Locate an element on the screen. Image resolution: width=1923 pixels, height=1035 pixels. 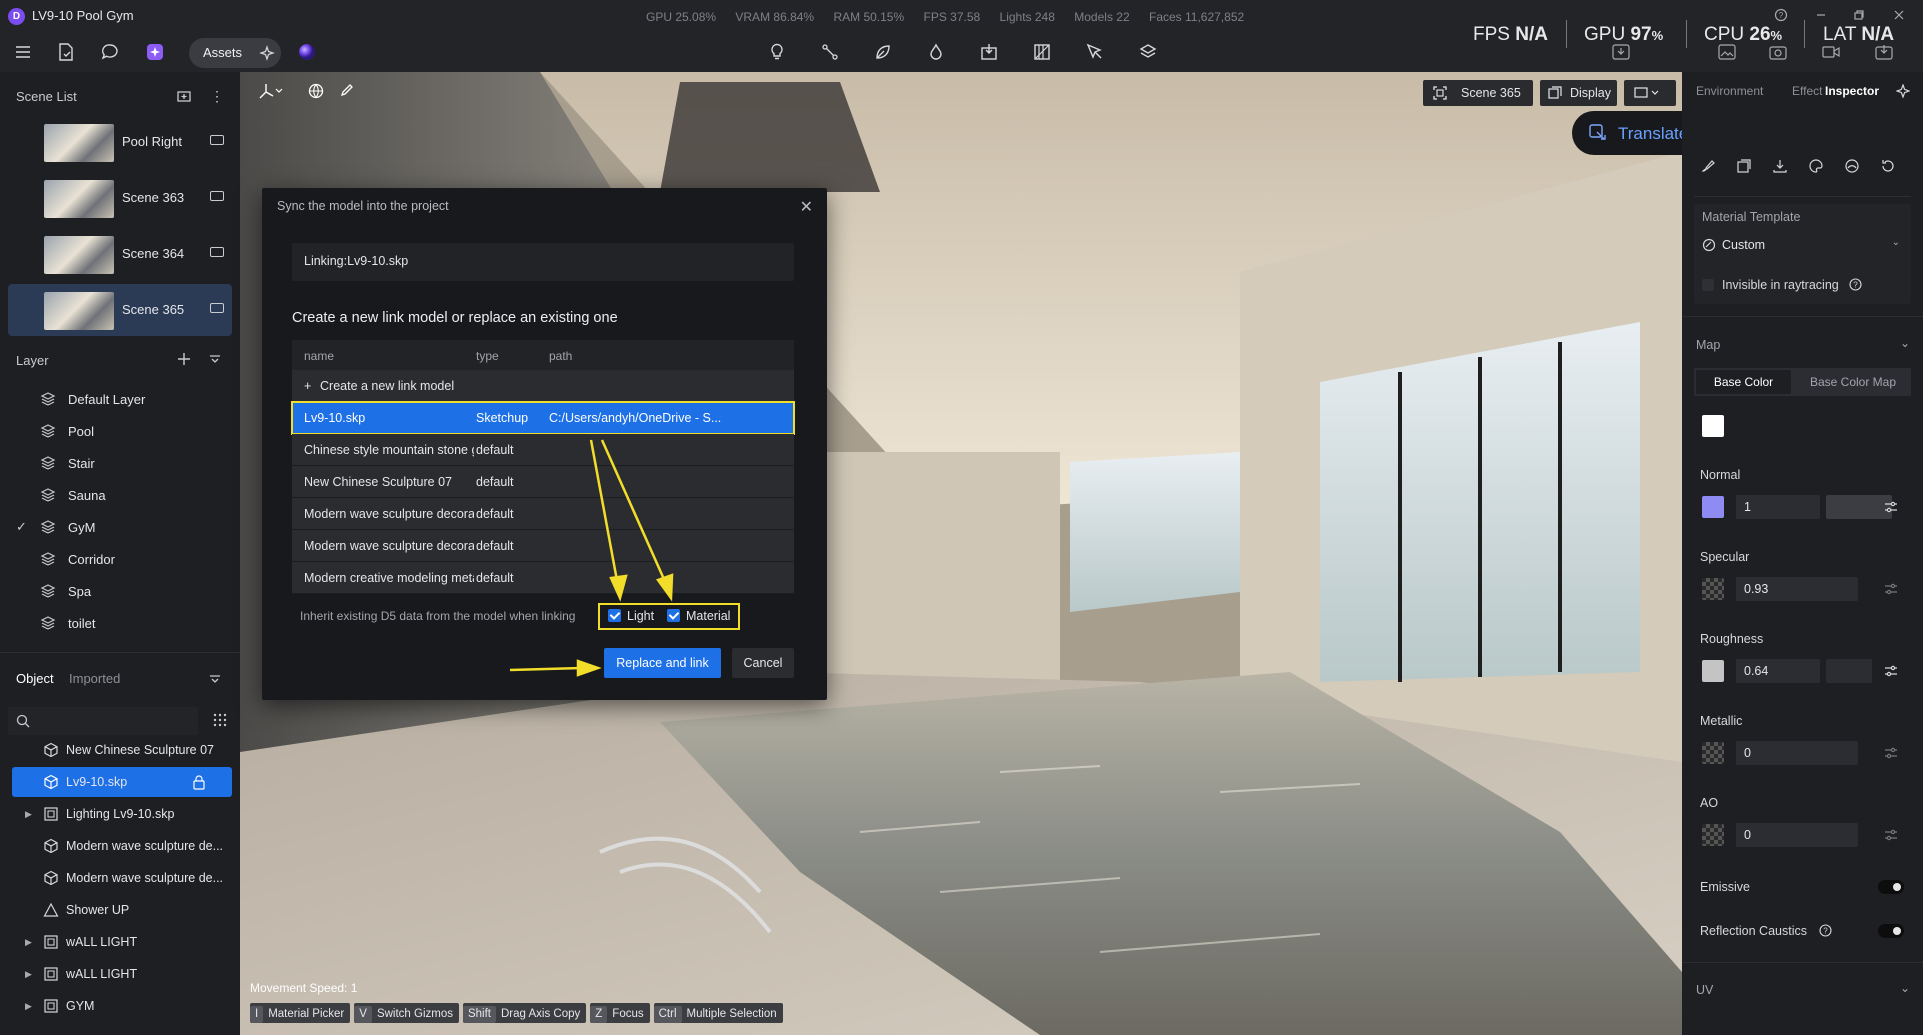
arrow-to-material is located at coordinates (634, 513).